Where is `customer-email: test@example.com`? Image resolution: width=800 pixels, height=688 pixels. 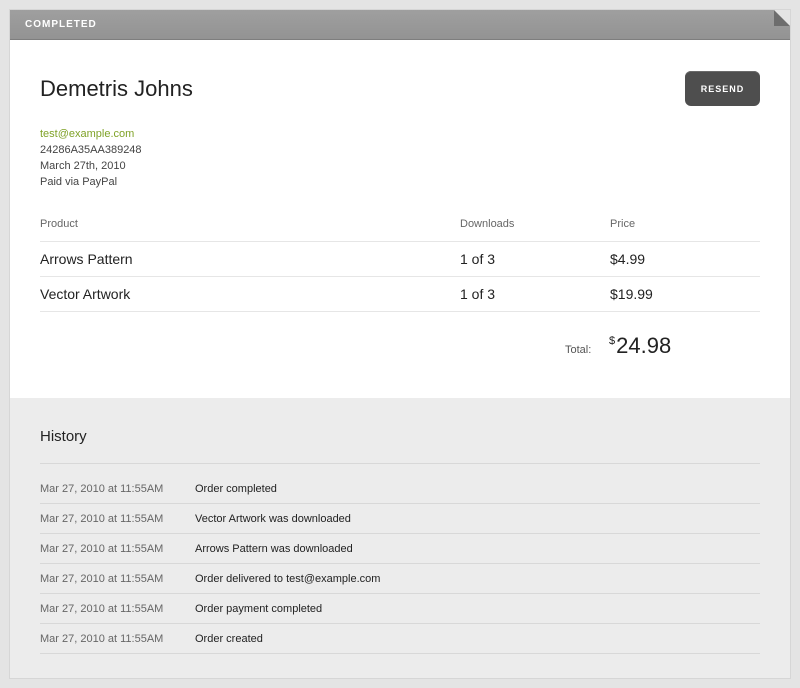
customer-email: test@example.com is located at coordinates (87, 134).